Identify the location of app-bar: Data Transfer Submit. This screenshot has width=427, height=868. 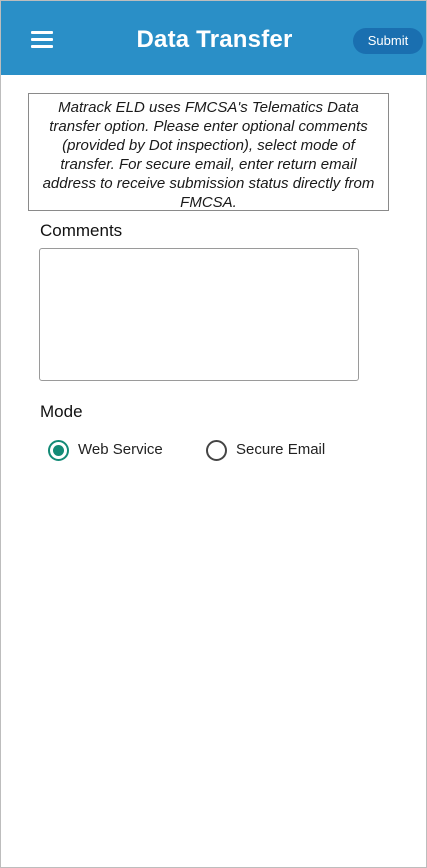
(213, 38).